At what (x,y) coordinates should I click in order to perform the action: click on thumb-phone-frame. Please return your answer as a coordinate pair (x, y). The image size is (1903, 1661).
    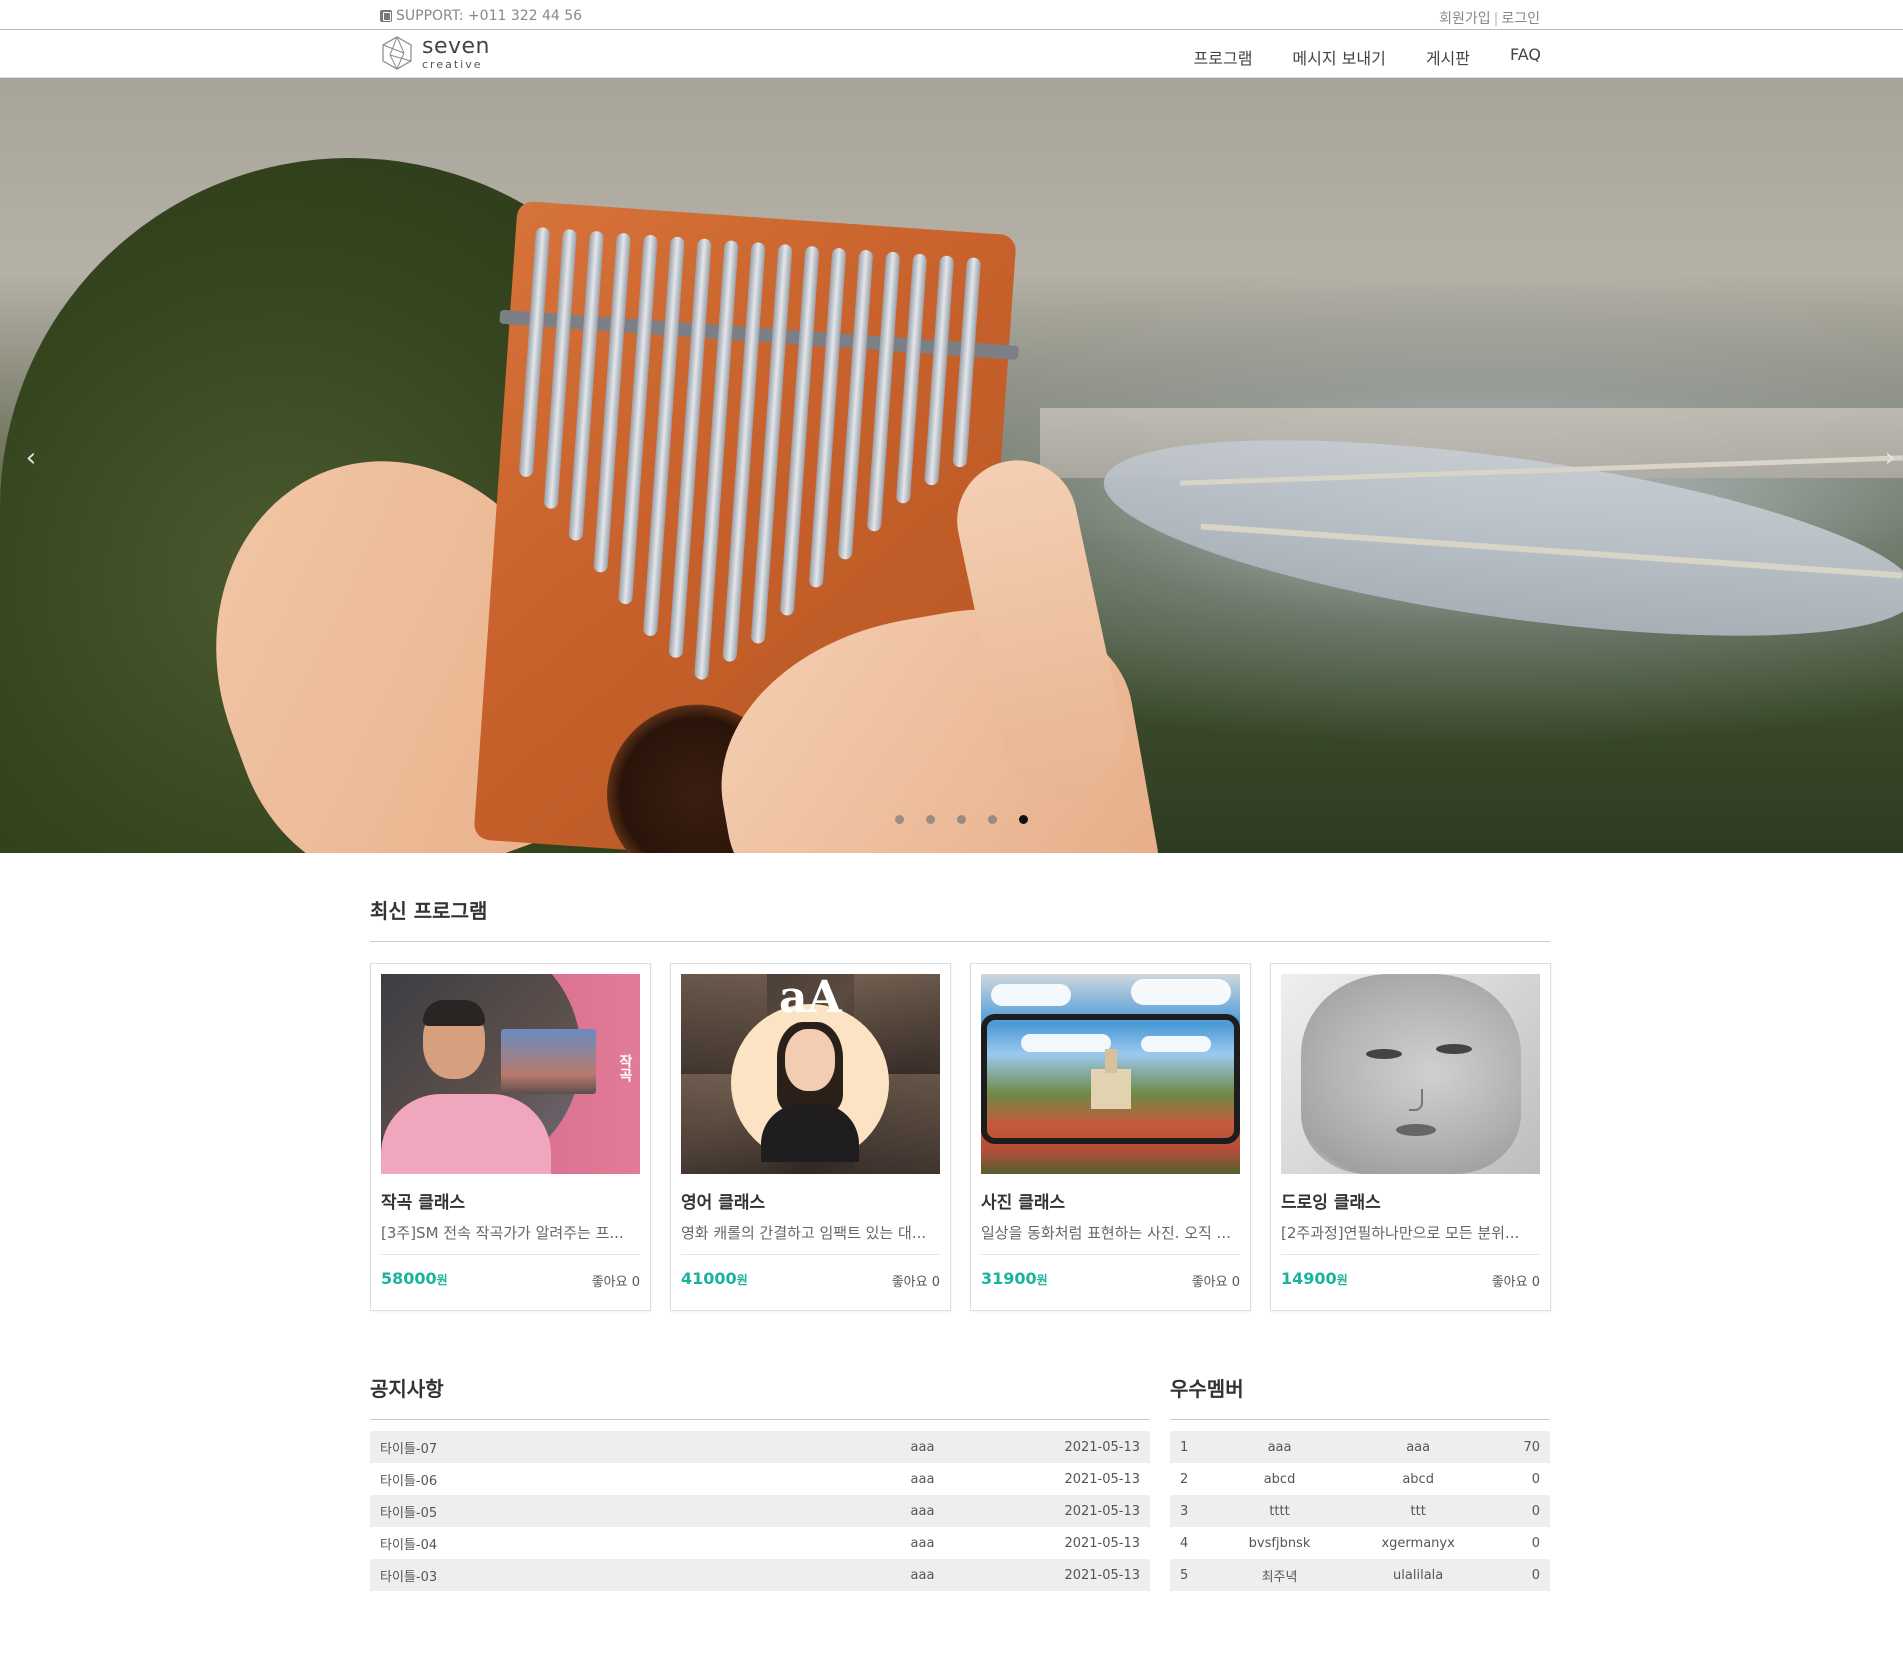
    Looking at the image, I should click on (1110, 1079).